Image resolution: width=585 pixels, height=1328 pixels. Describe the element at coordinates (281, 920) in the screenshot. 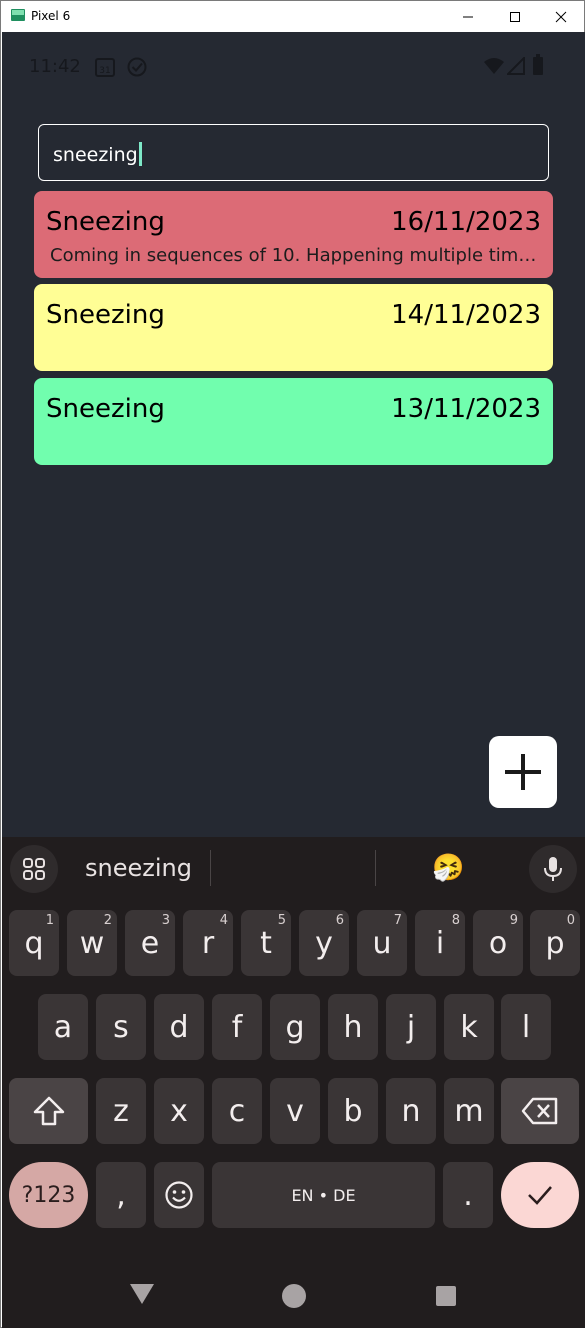

I see `key-hint: 5` at that location.